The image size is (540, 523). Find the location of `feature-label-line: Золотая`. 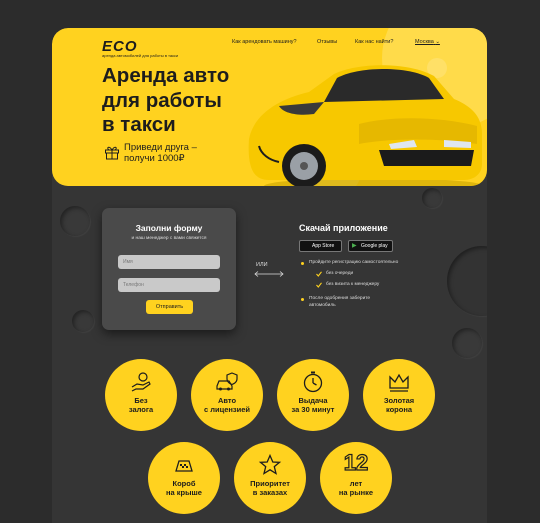

feature-label-line: Золотая is located at coordinates (399, 400).